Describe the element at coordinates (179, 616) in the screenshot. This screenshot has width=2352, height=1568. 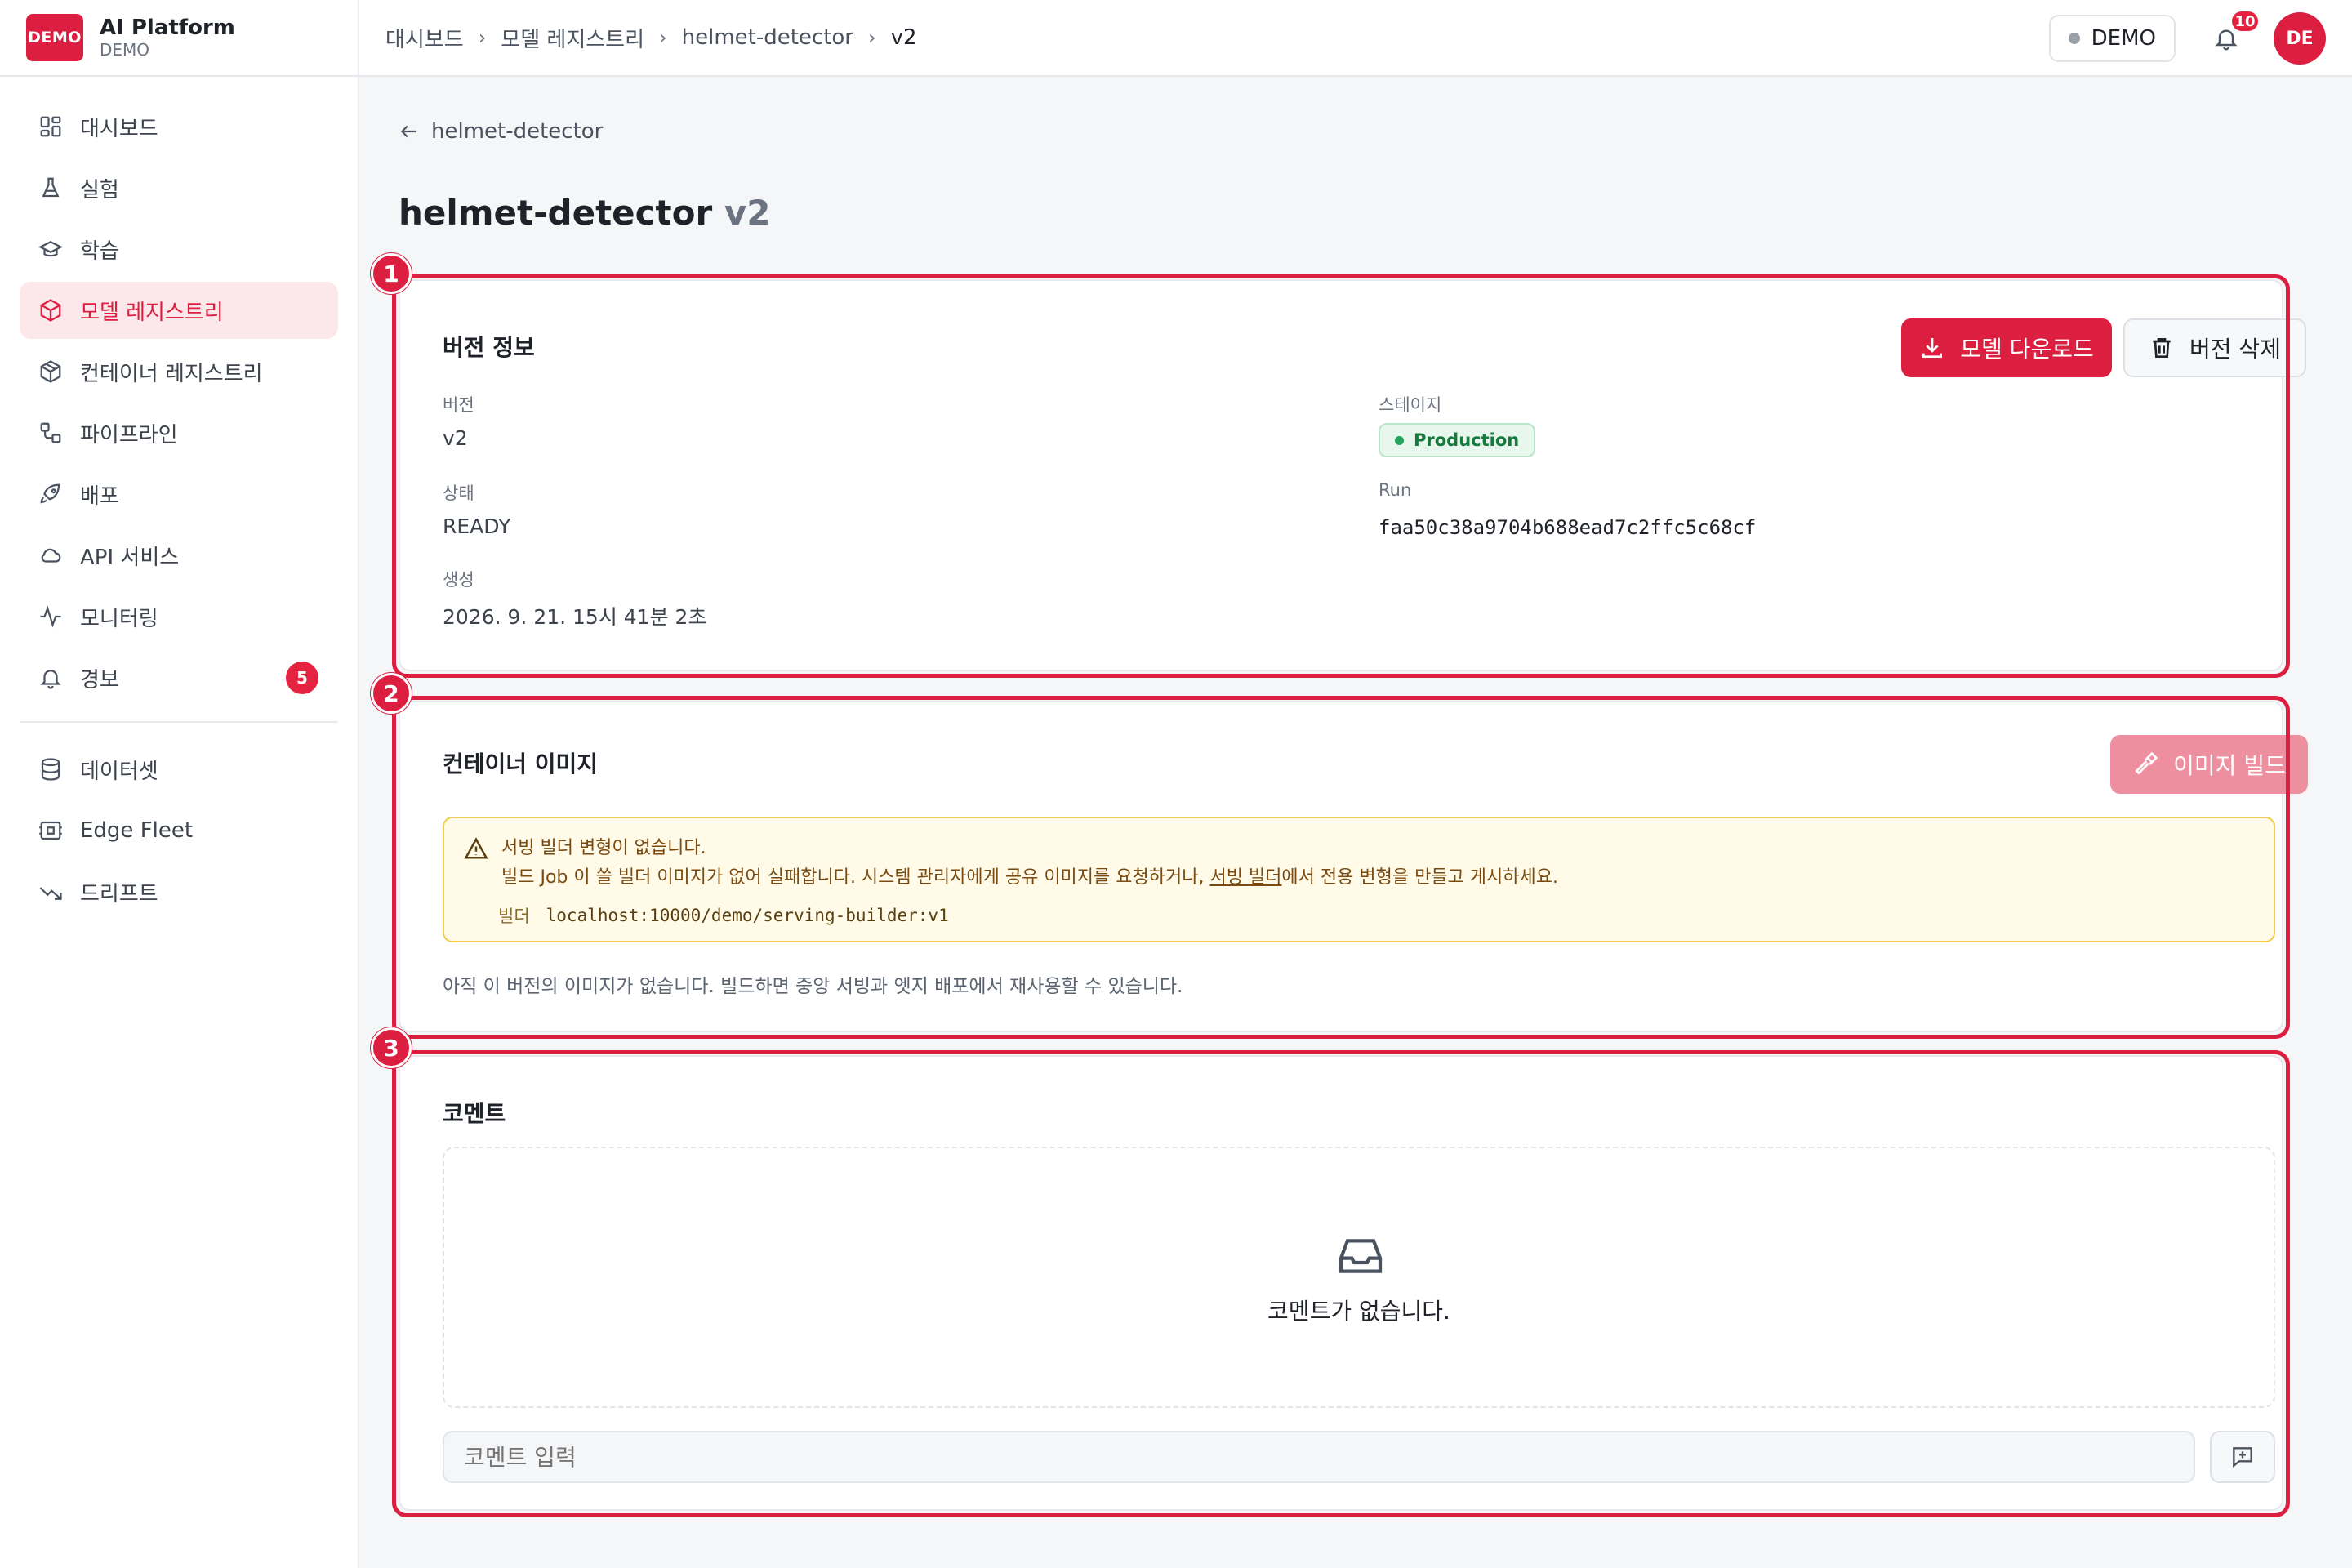
I see `sidebar-item-monitoring: 모니터링` at that location.